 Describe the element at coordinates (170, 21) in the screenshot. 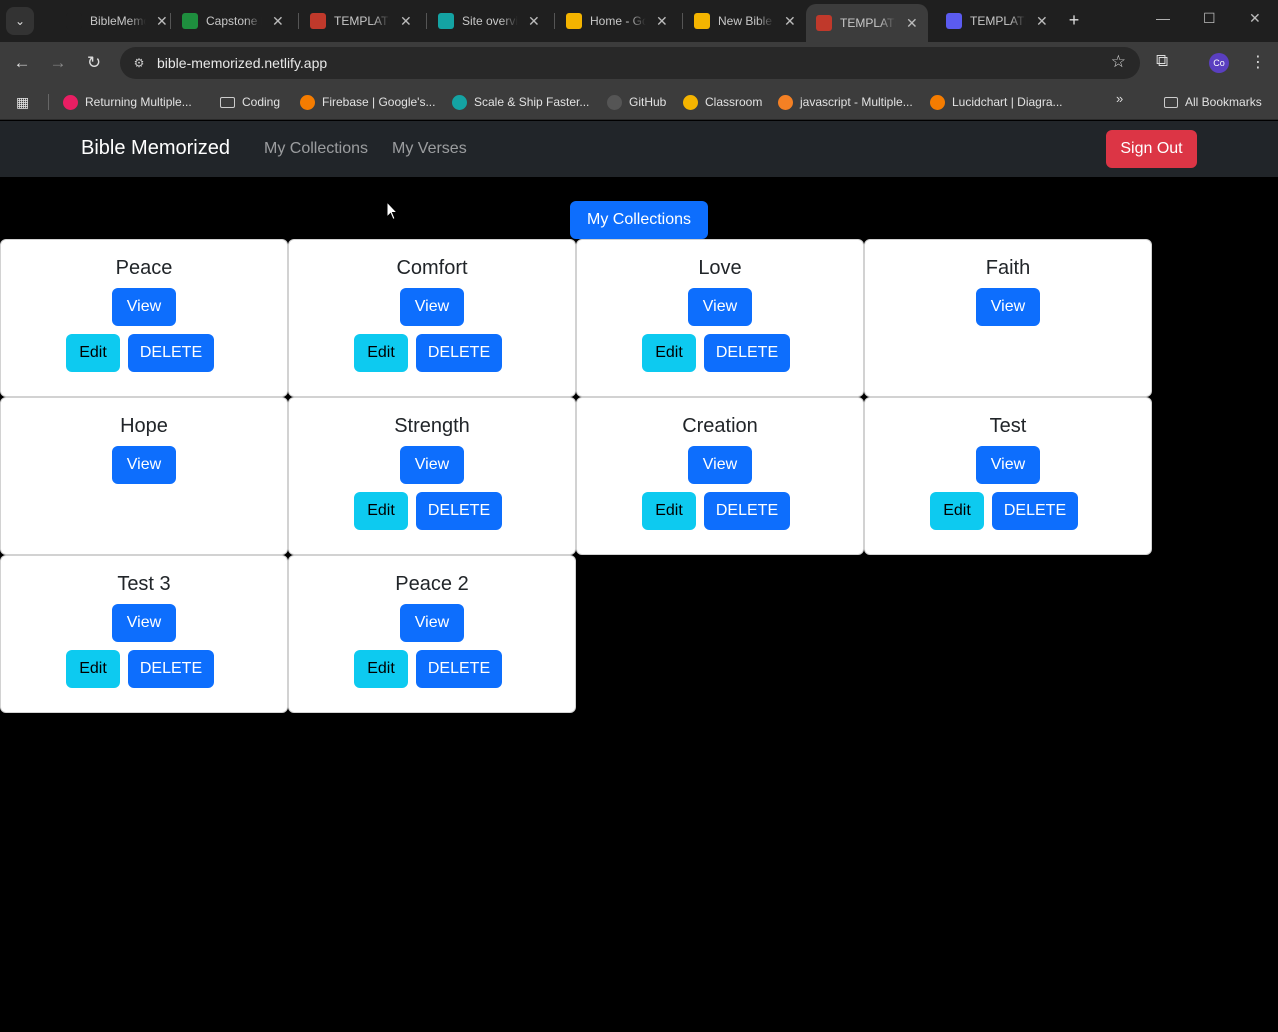

I see `tab-separator` at that location.